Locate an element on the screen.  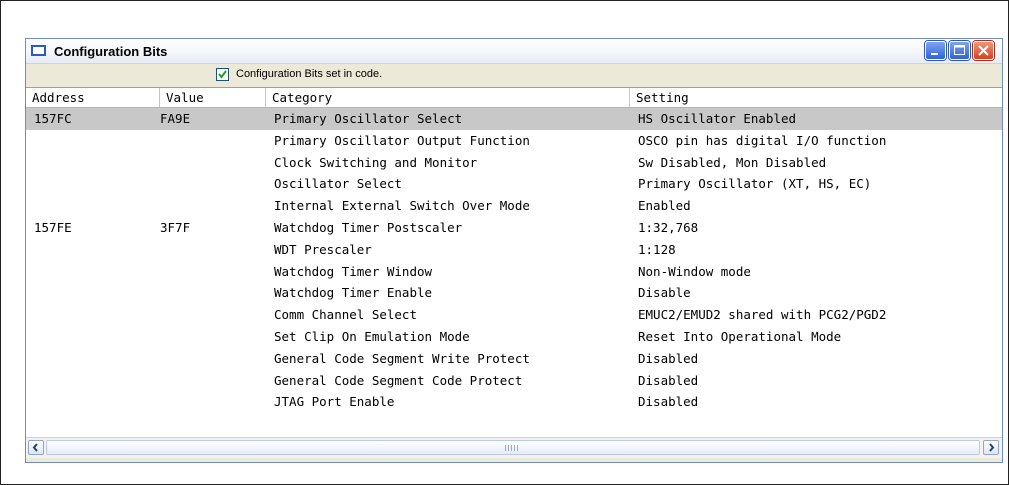
checkbox-label: Configuration Bits set in code. is located at coordinates (309, 74).